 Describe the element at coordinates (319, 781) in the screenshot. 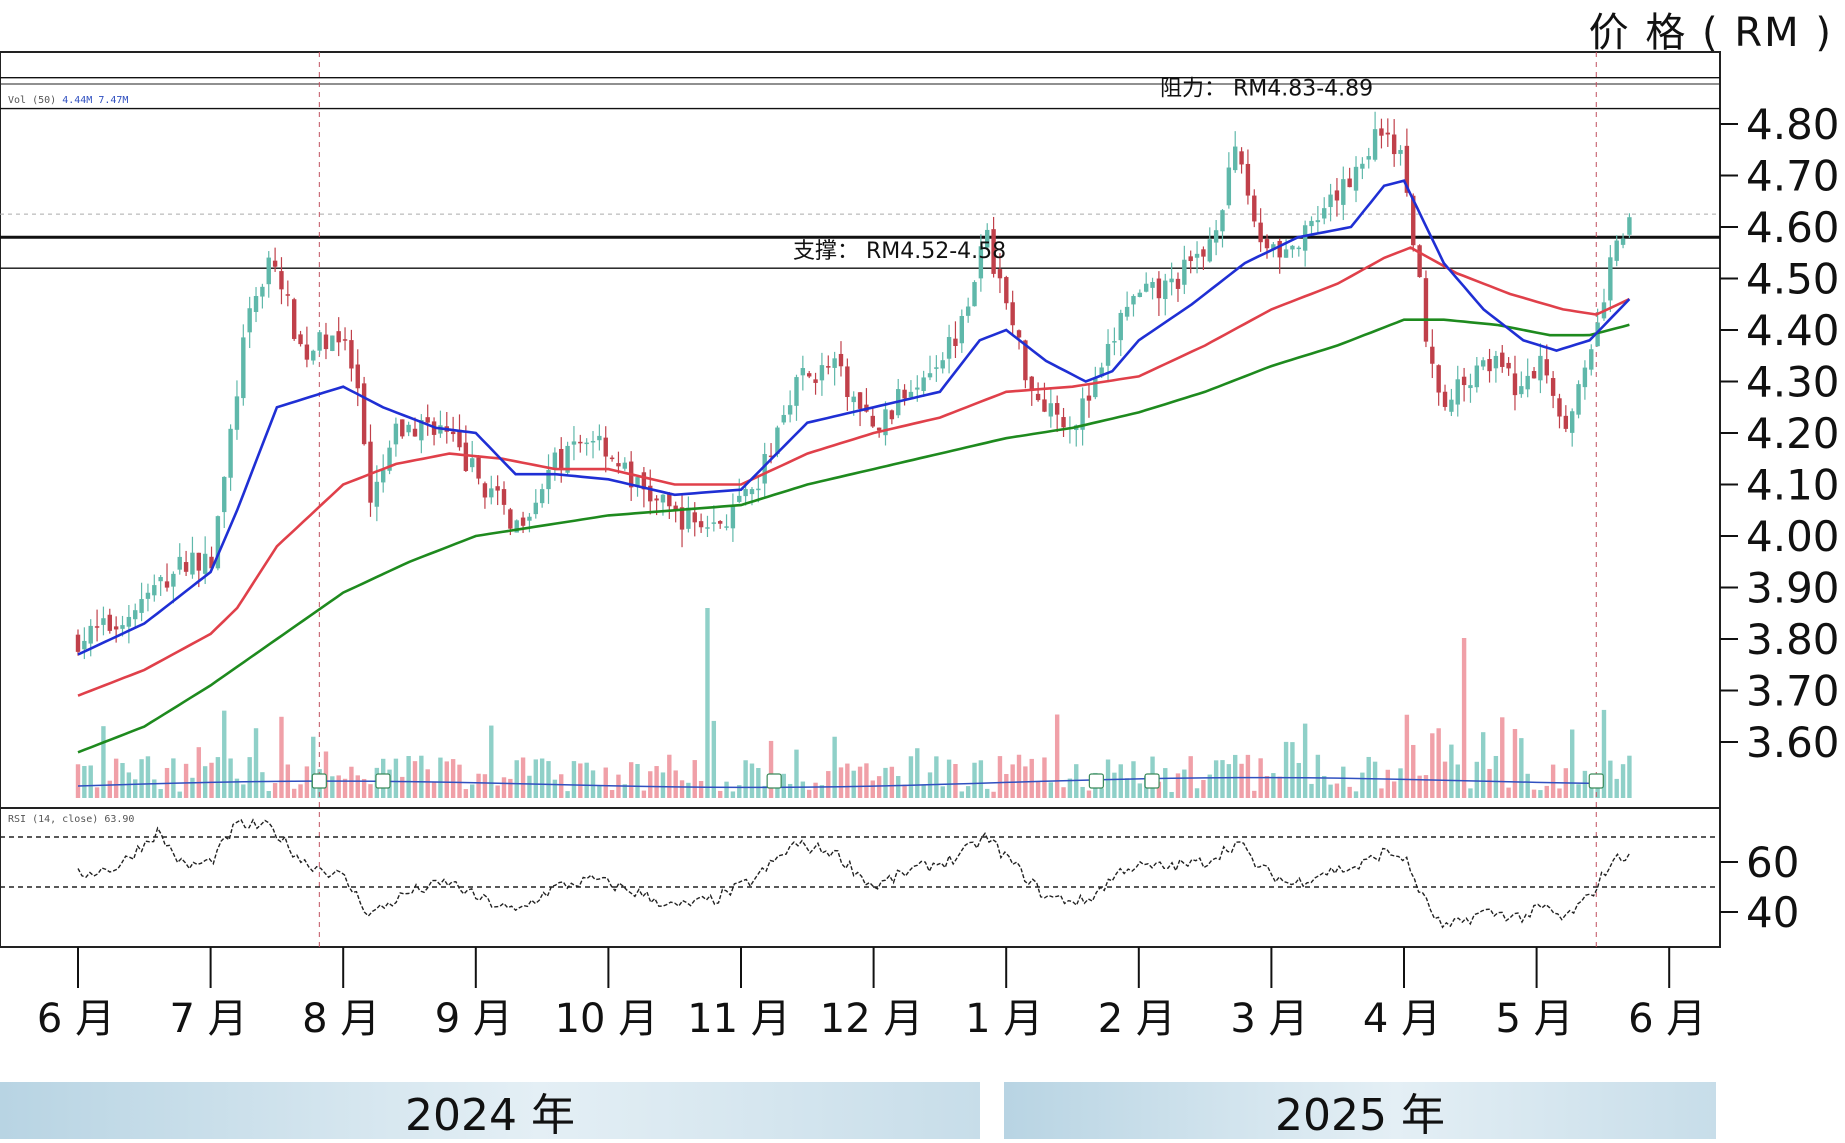

I see `event-marker-icon` at that location.